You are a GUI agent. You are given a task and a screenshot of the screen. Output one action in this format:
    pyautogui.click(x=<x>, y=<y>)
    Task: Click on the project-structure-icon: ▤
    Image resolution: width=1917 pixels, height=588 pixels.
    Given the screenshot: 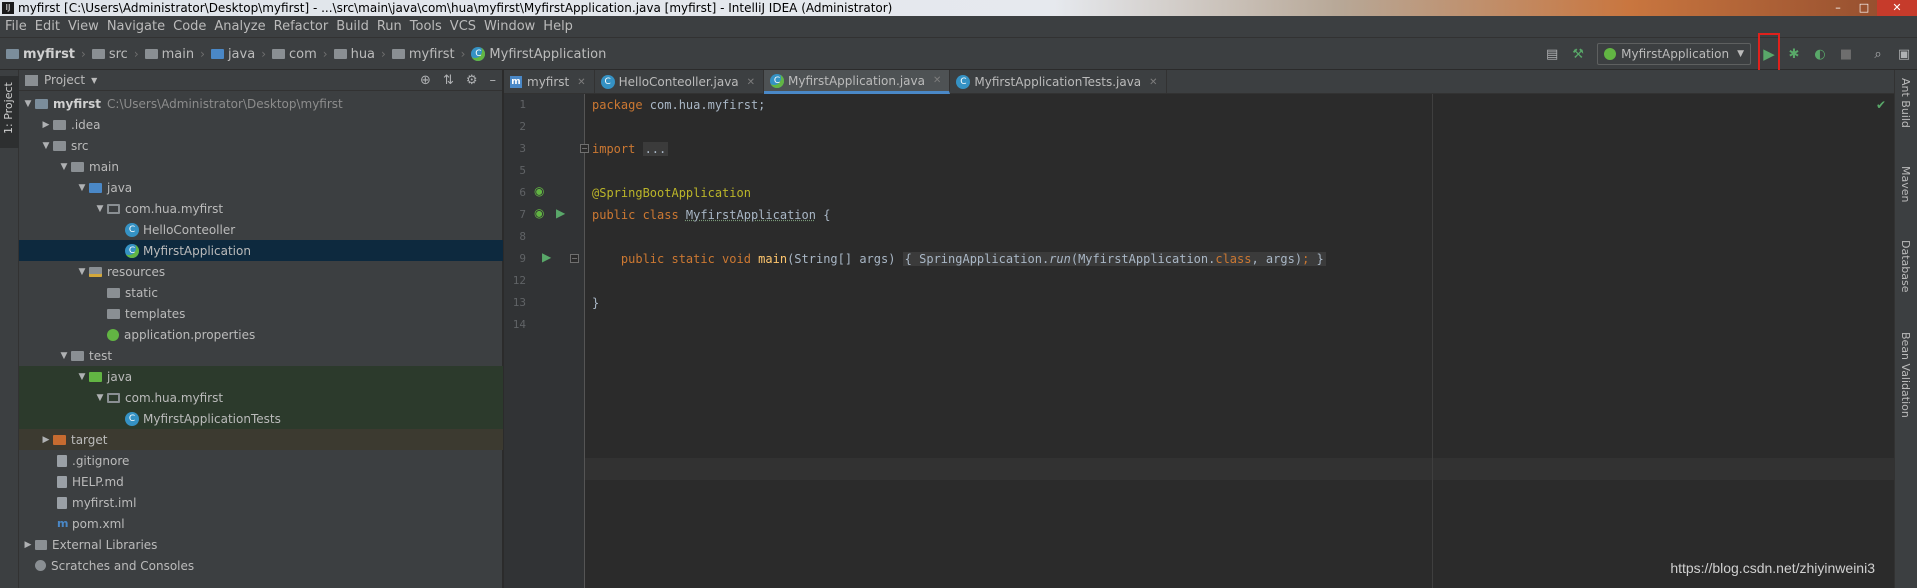 What is the action you would take?
    pyautogui.click(x=1552, y=54)
    